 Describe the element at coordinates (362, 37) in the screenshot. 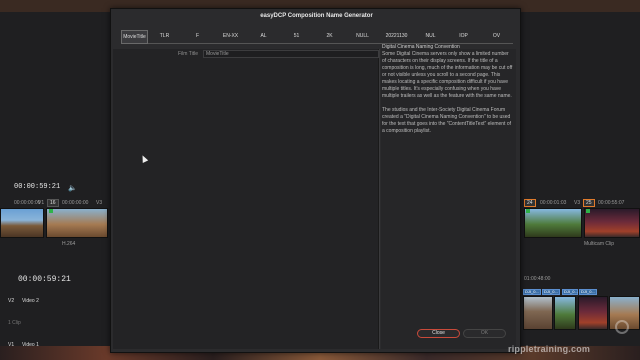

I see `token-studio: NULL` at that location.